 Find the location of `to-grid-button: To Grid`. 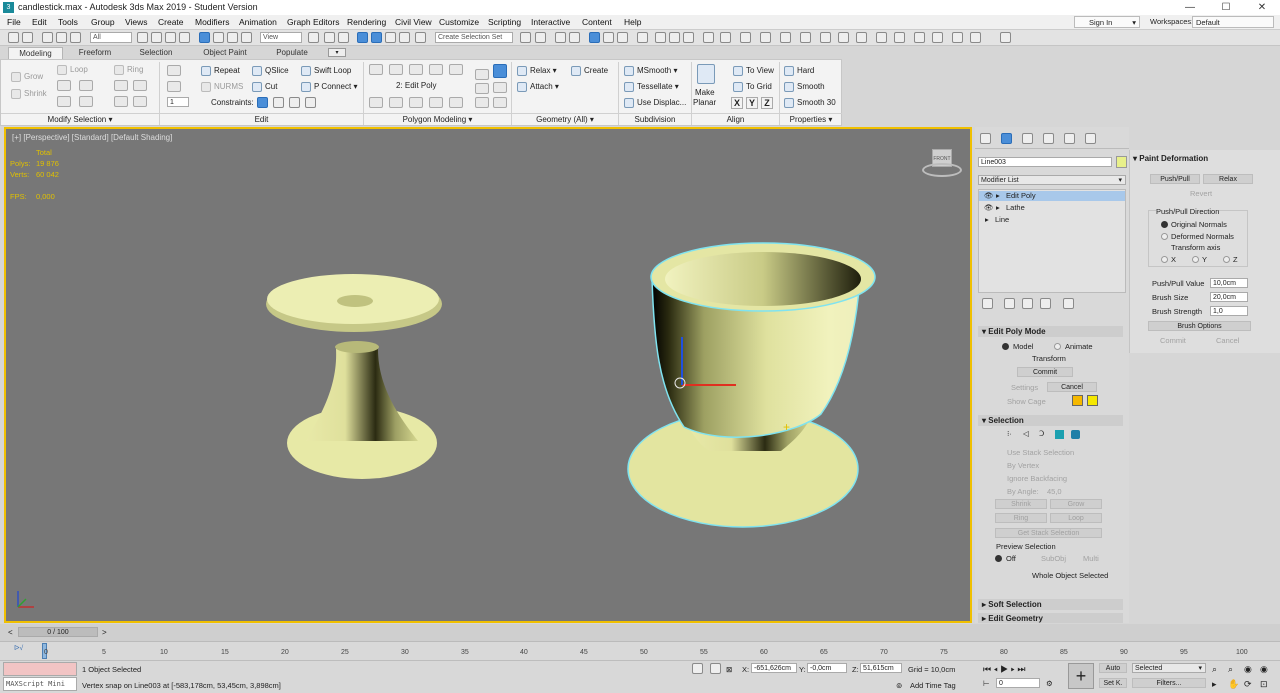

to-grid-button: To Grid is located at coordinates (752, 87).